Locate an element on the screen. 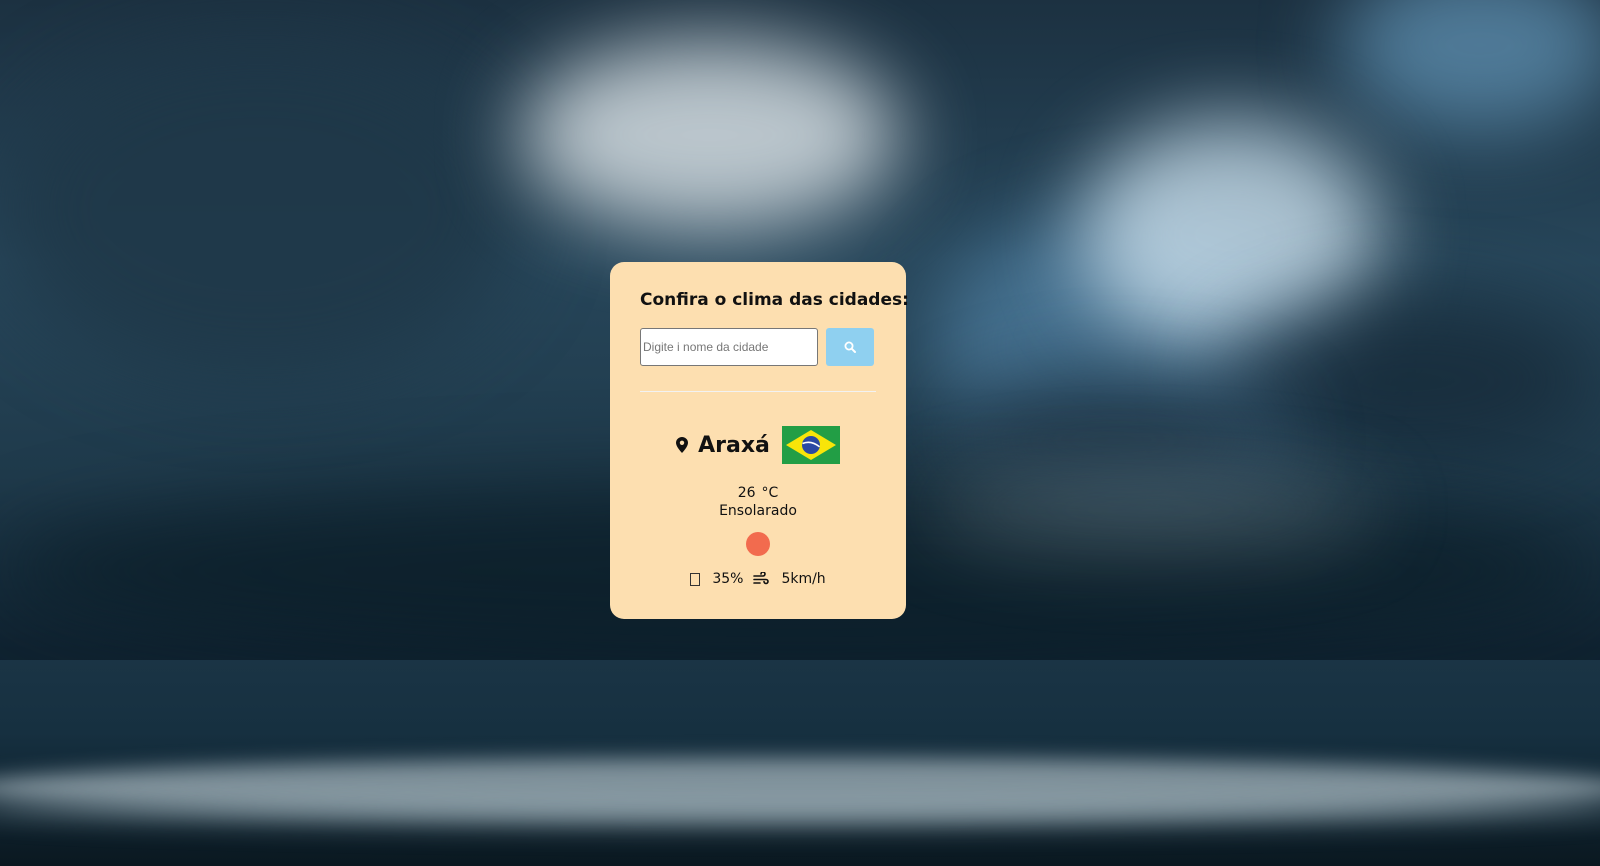 Image resolution: width=1600 pixels, height=866 pixels. humidity-icon is located at coordinates (695, 579).